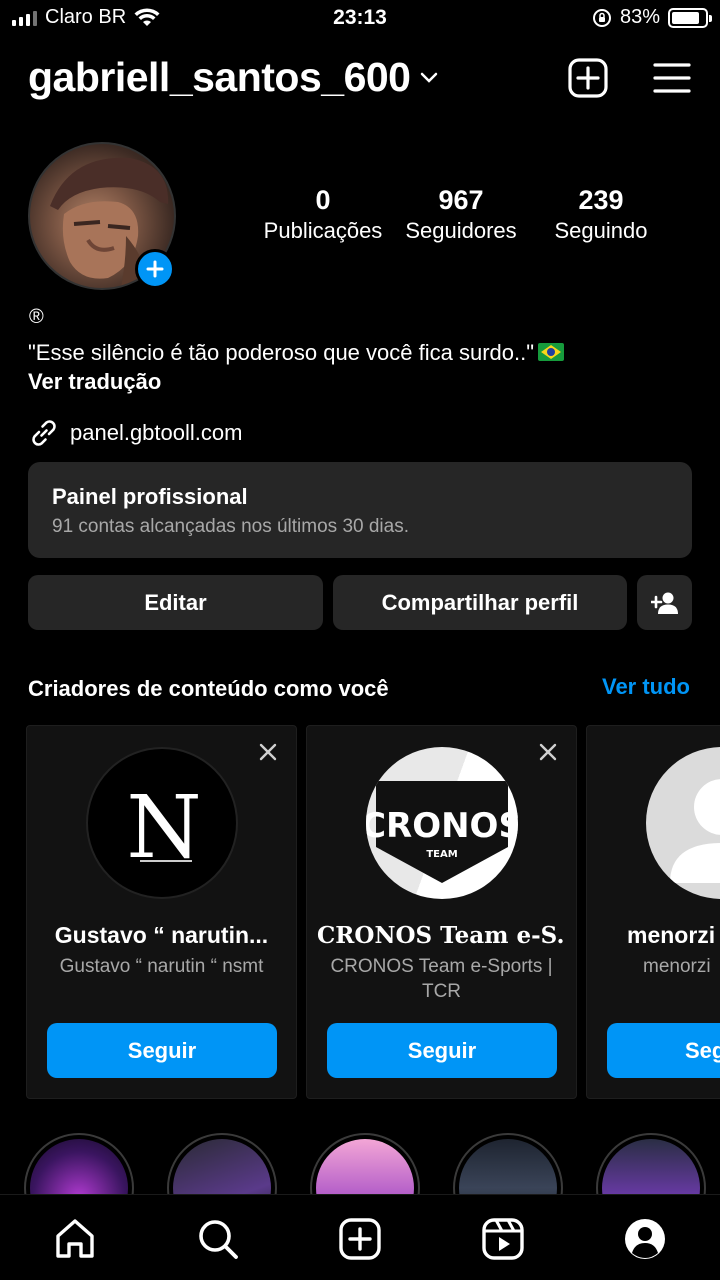 This screenshot has height=1280, width=720. Describe the element at coordinates (677, 966) in the screenshot. I see `suggestion-subtitle: menorzi` at that location.